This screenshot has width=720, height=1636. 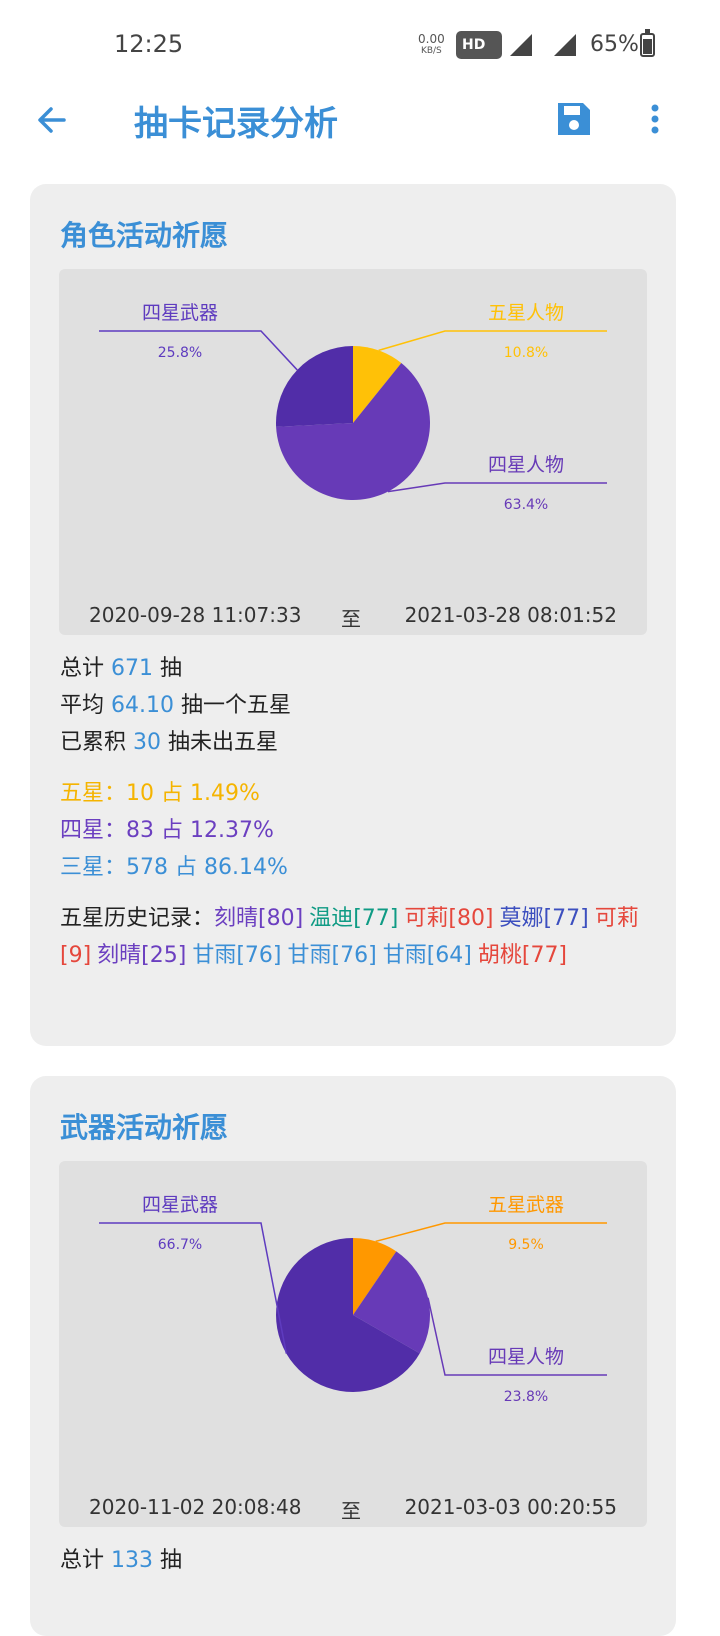 I want to click on pie-chart-svg: 五星武器 9.5% 四星人物 23.8% 四星武器 66.7%, so click(x=353, y=1299).